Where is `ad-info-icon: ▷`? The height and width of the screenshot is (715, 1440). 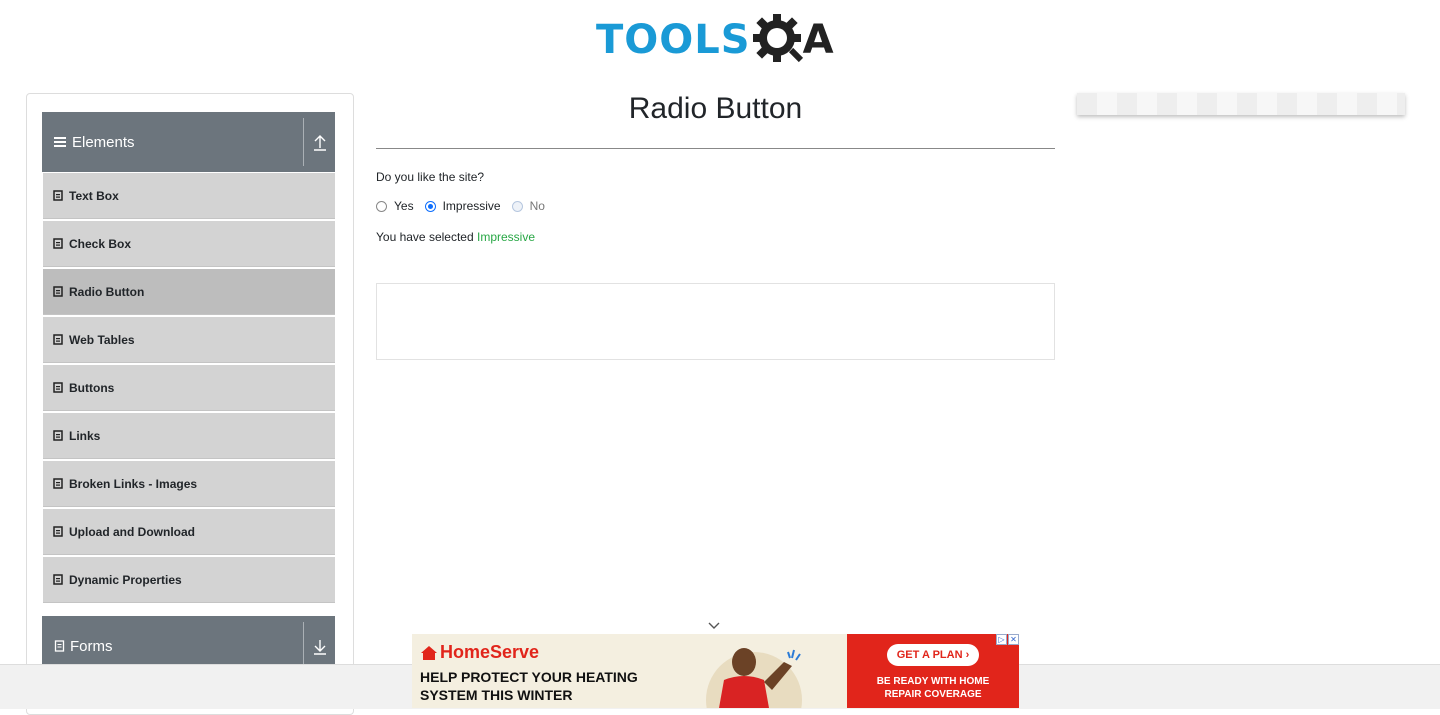
ad-info-icon: ▷ is located at coordinates (1001, 639).